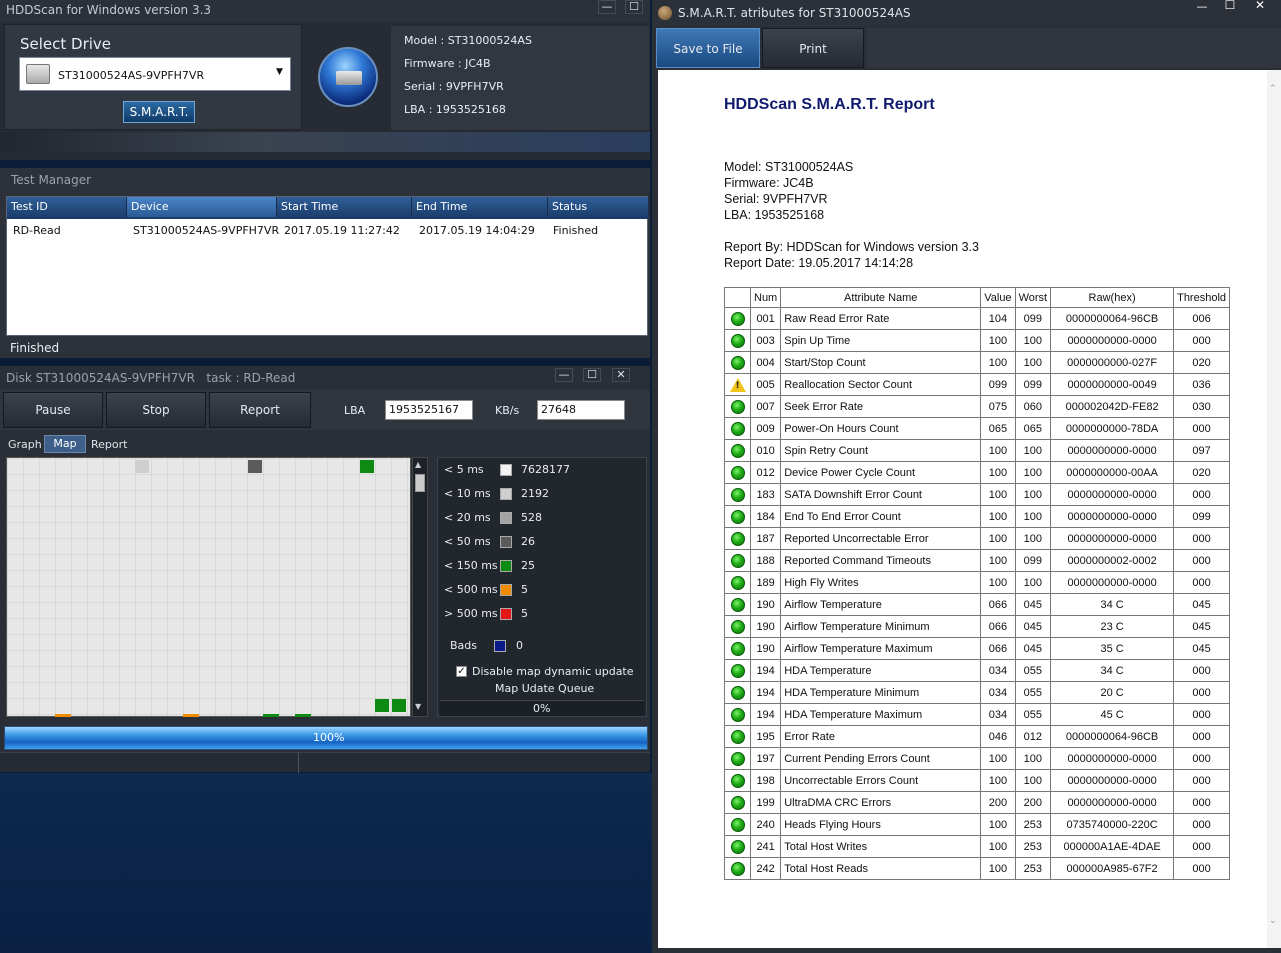 The height and width of the screenshot is (953, 1281). What do you see at coordinates (506, 470) in the screenshot?
I see `legend-swatch` at bounding box center [506, 470].